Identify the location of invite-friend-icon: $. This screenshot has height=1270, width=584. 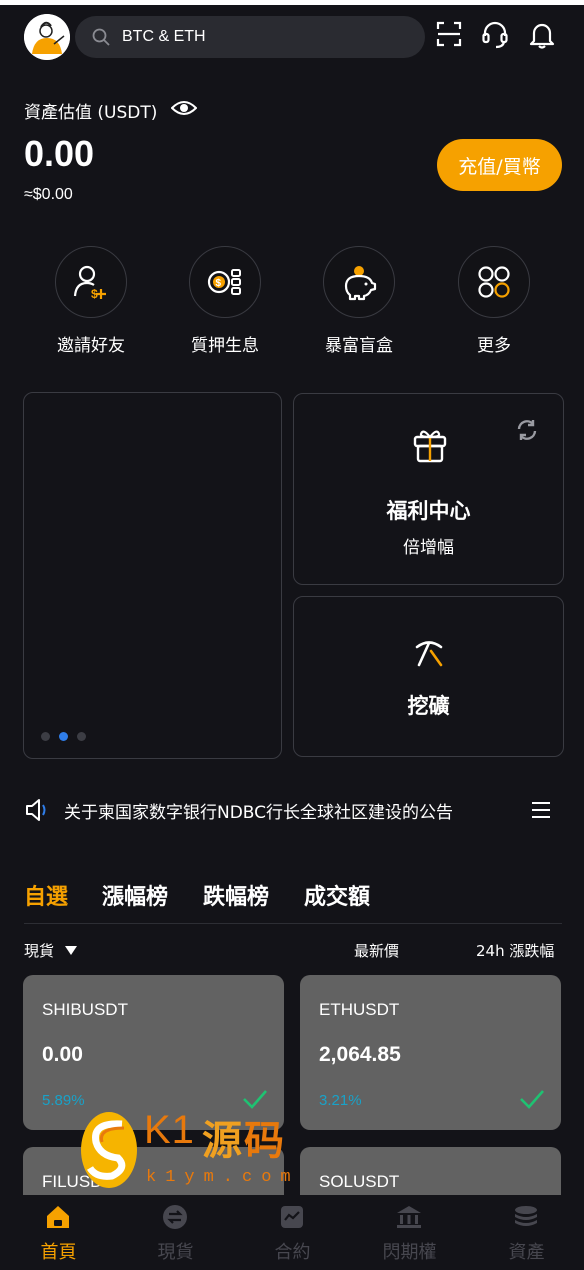
(89, 283).